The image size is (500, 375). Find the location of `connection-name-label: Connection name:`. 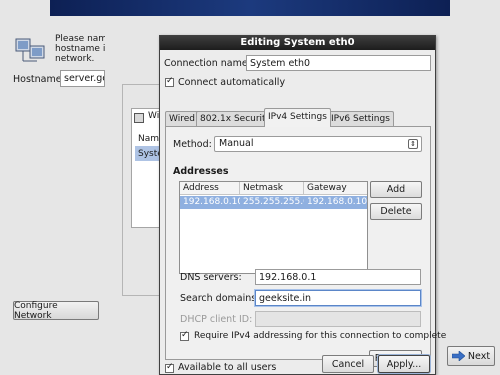

connection-name-label: Connection name: is located at coordinates (207, 63).